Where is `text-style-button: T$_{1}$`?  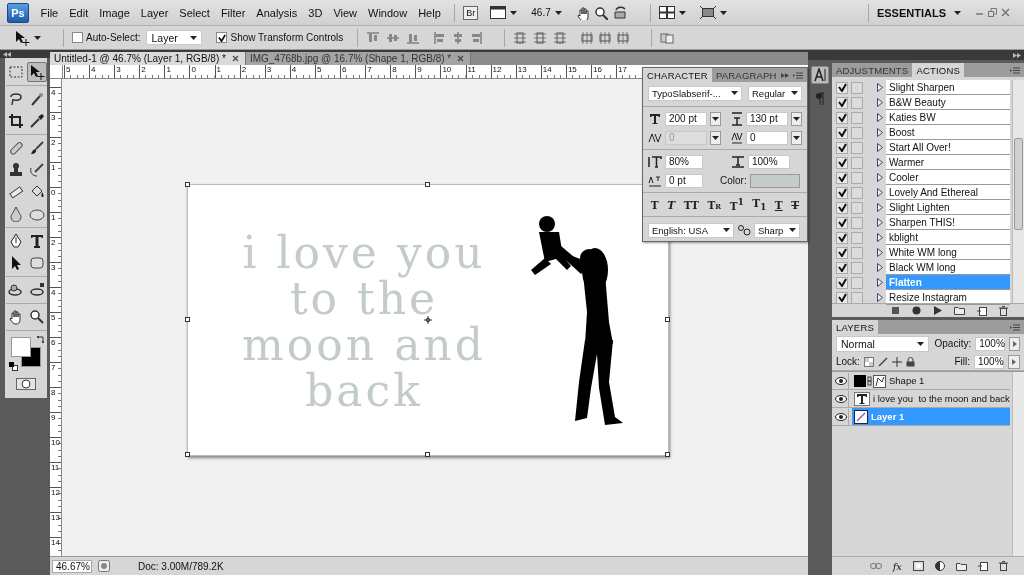
text-style-button: T$_{1}$ is located at coordinates (759, 204).